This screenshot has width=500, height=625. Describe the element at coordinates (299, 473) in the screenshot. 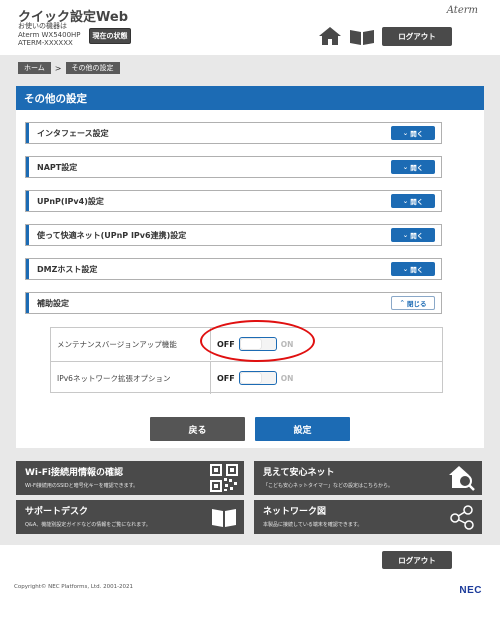

I see `tile-title: 見えて安心ネット` at that location.